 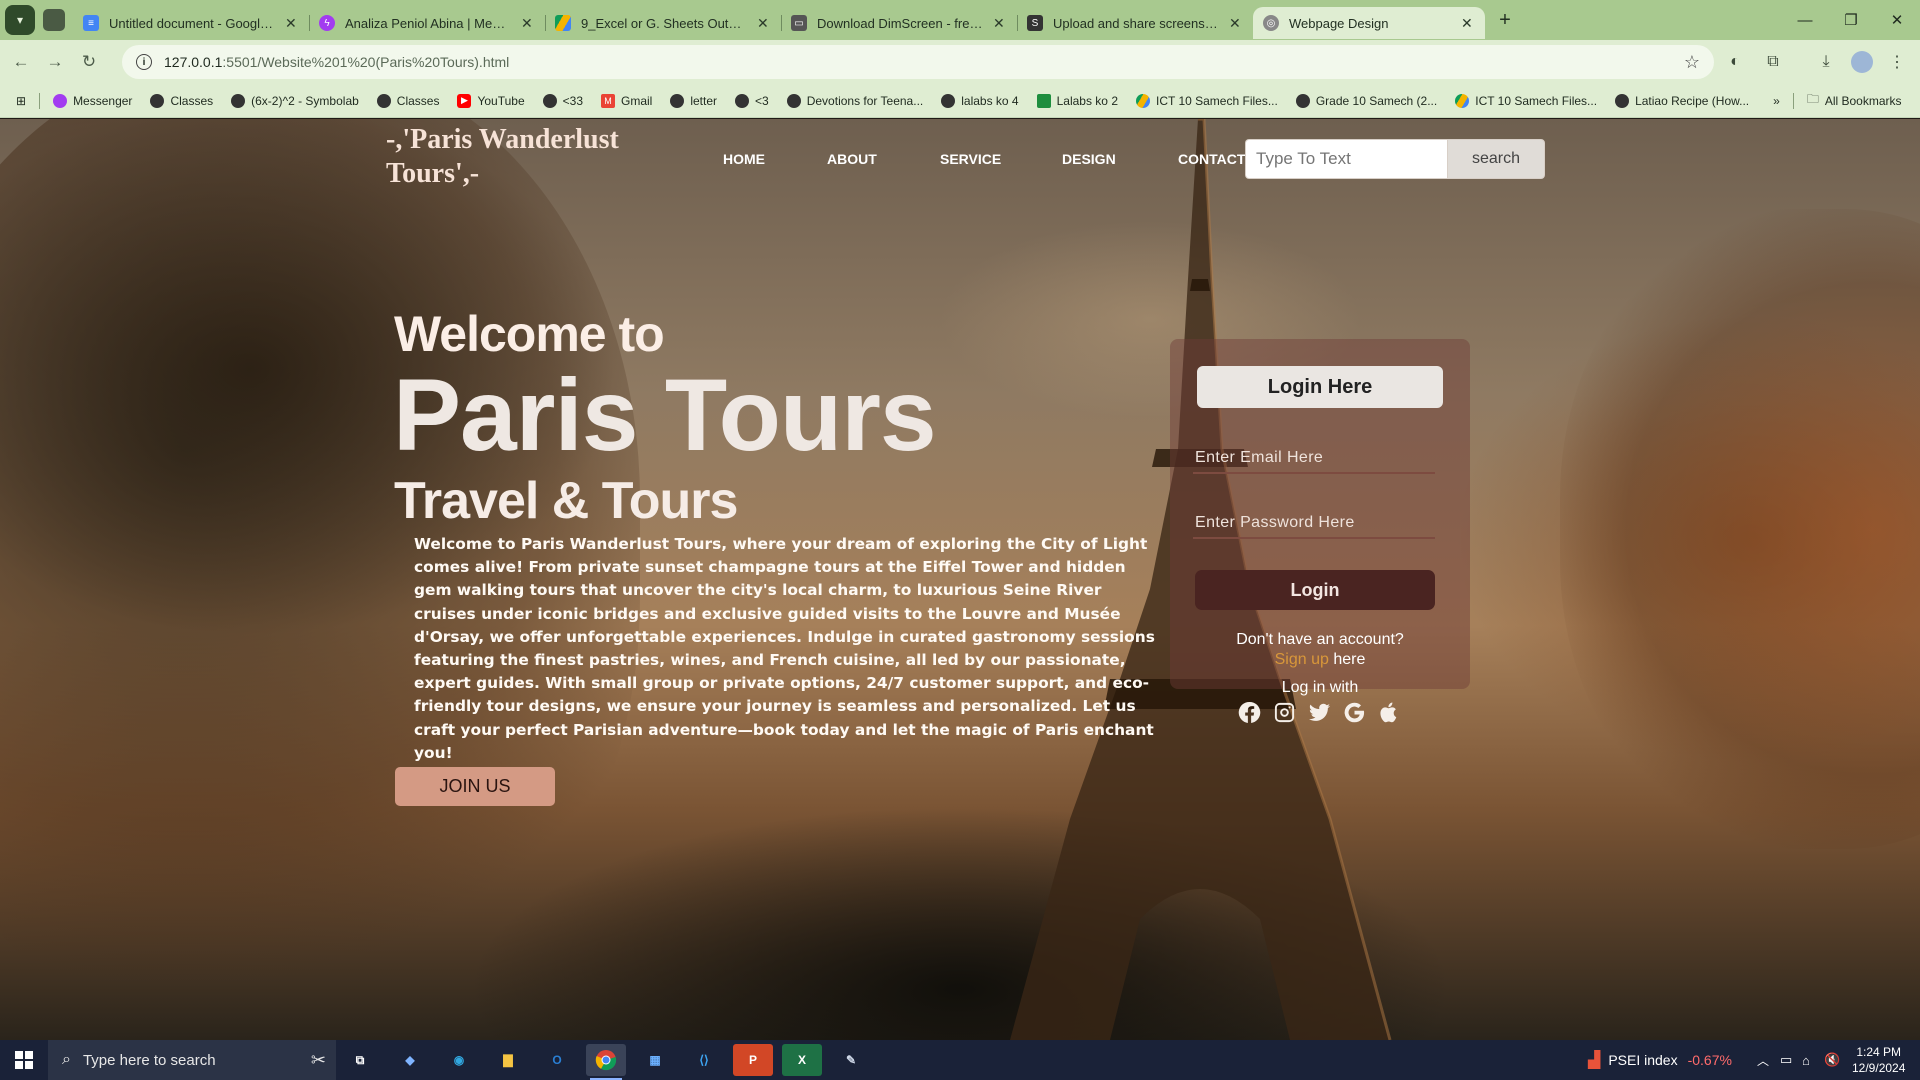 I want to click on window-close-icon: ✕, so click(x=1897, y=20).